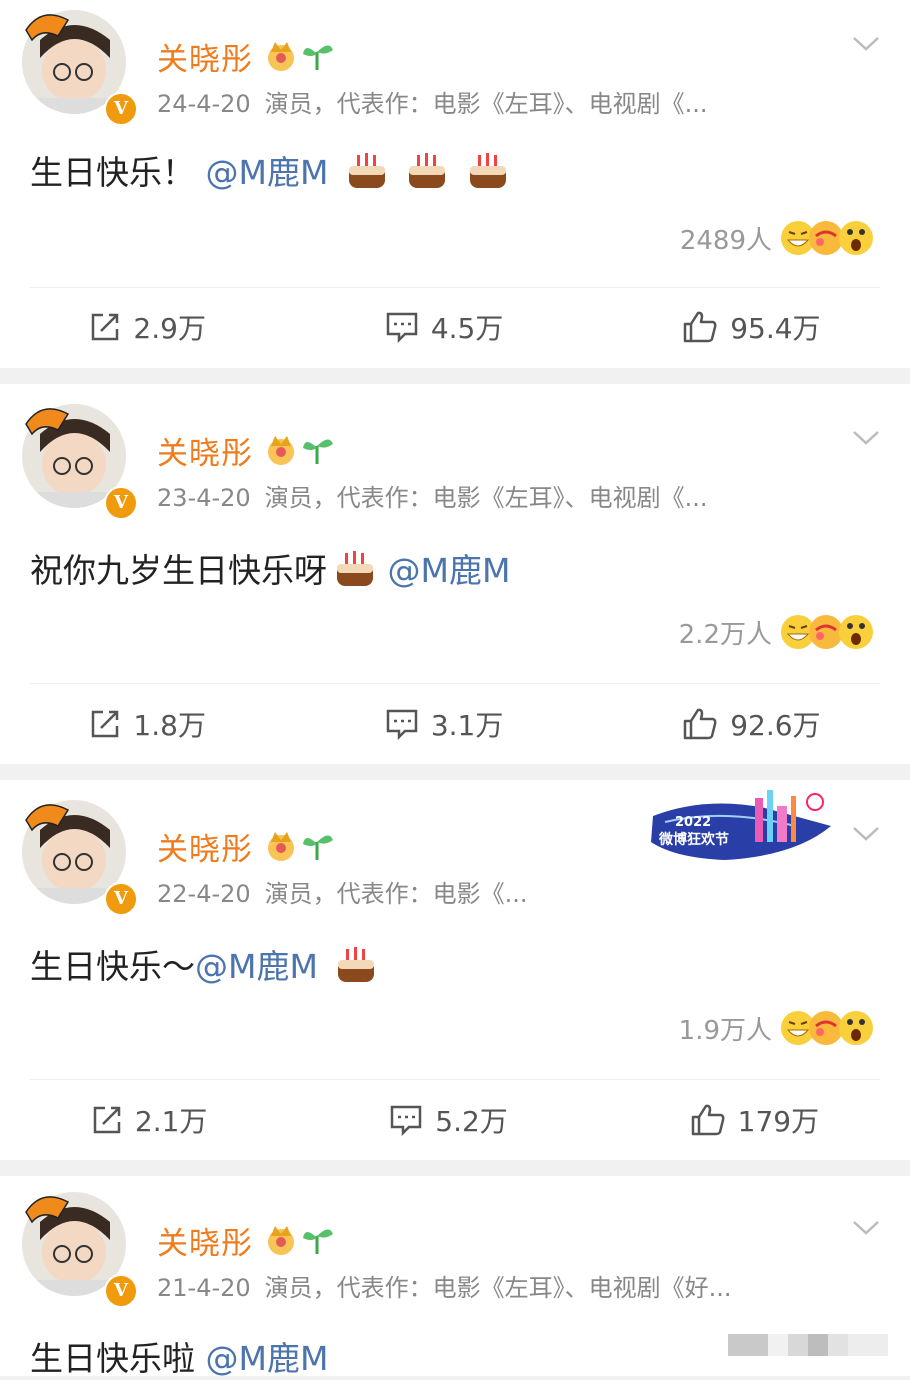 The height and width of the screenshot is (1380, 910). Describe the element at coordinates (112, 172) in the screenshot. I see `post-text: 生日快乐！` at that location.